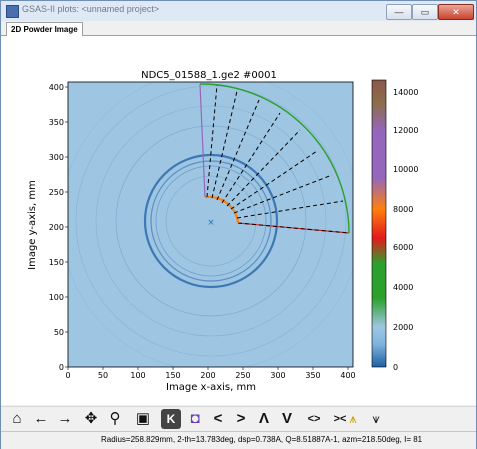  I want to click on y-axis-label: Image y-axis, mm, so click(32, 225).